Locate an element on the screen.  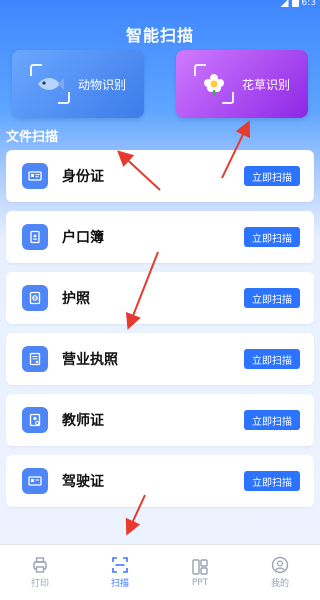
scan-row-household-register: 户口簿 立即扫描 is located at coordinates (160, 237).